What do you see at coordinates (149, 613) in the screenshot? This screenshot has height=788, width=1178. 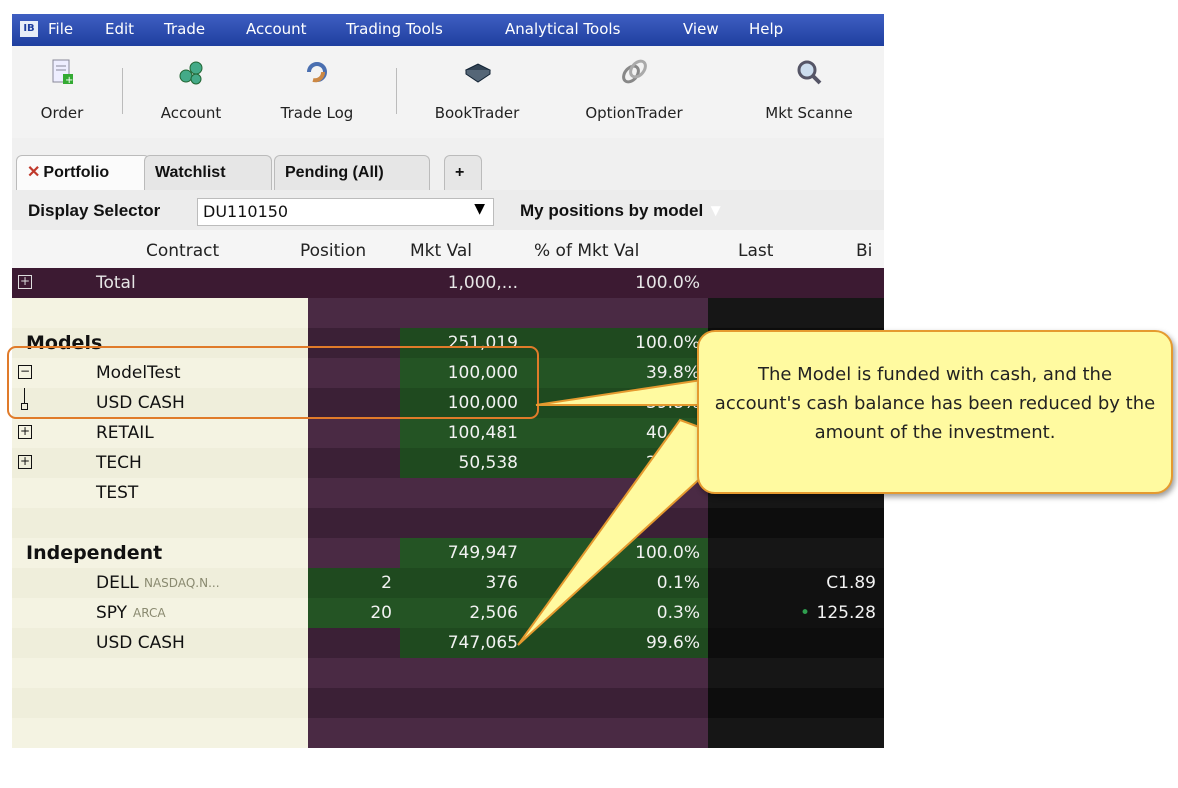 I see `exchange-label: ARCA` at bounding box center [149, 613].